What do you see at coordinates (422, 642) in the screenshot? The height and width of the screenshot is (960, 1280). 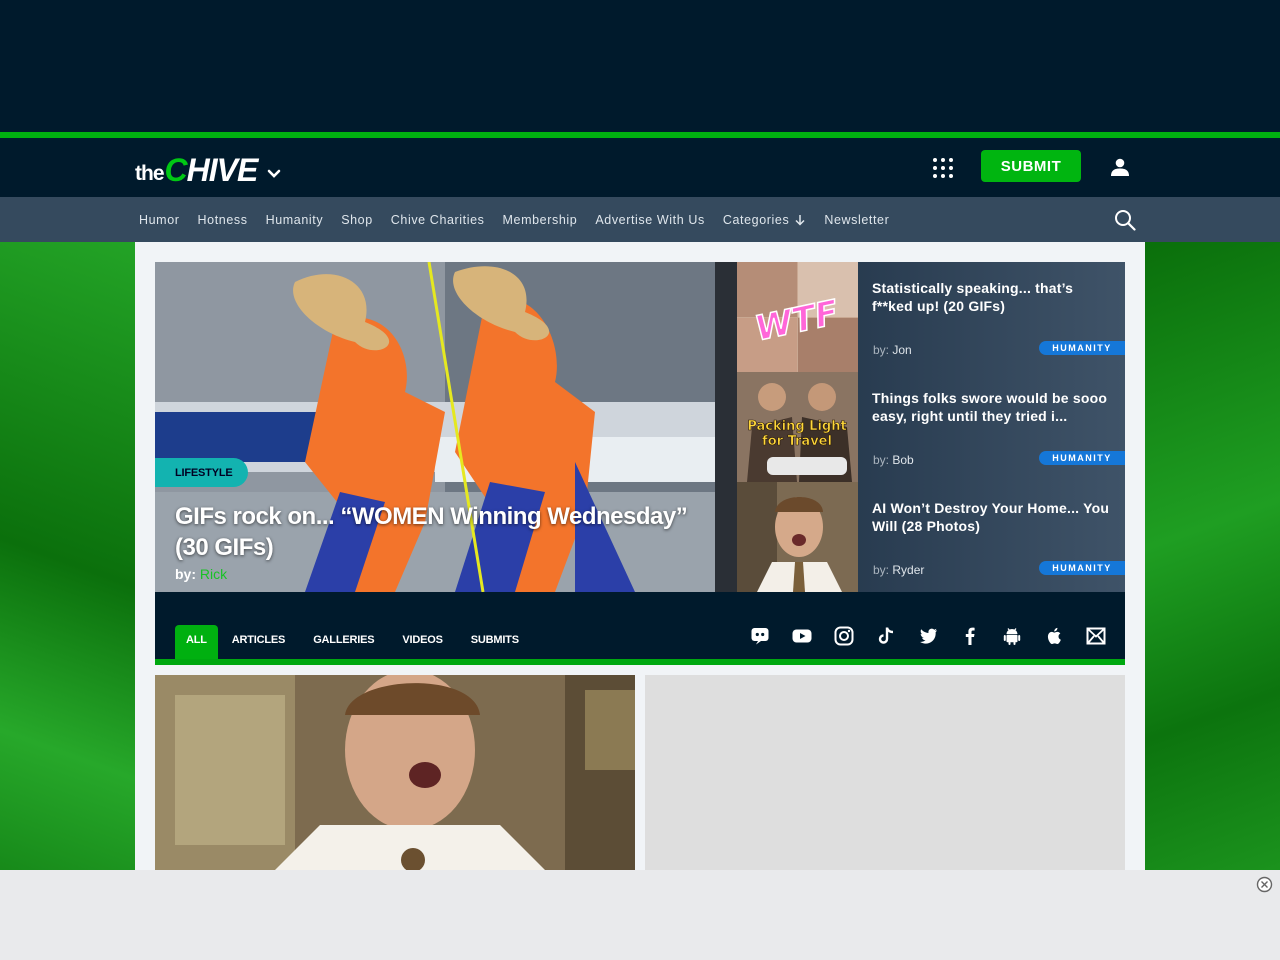 I see `tab-videos: VIDEOS` at bounding box center [422, 642].